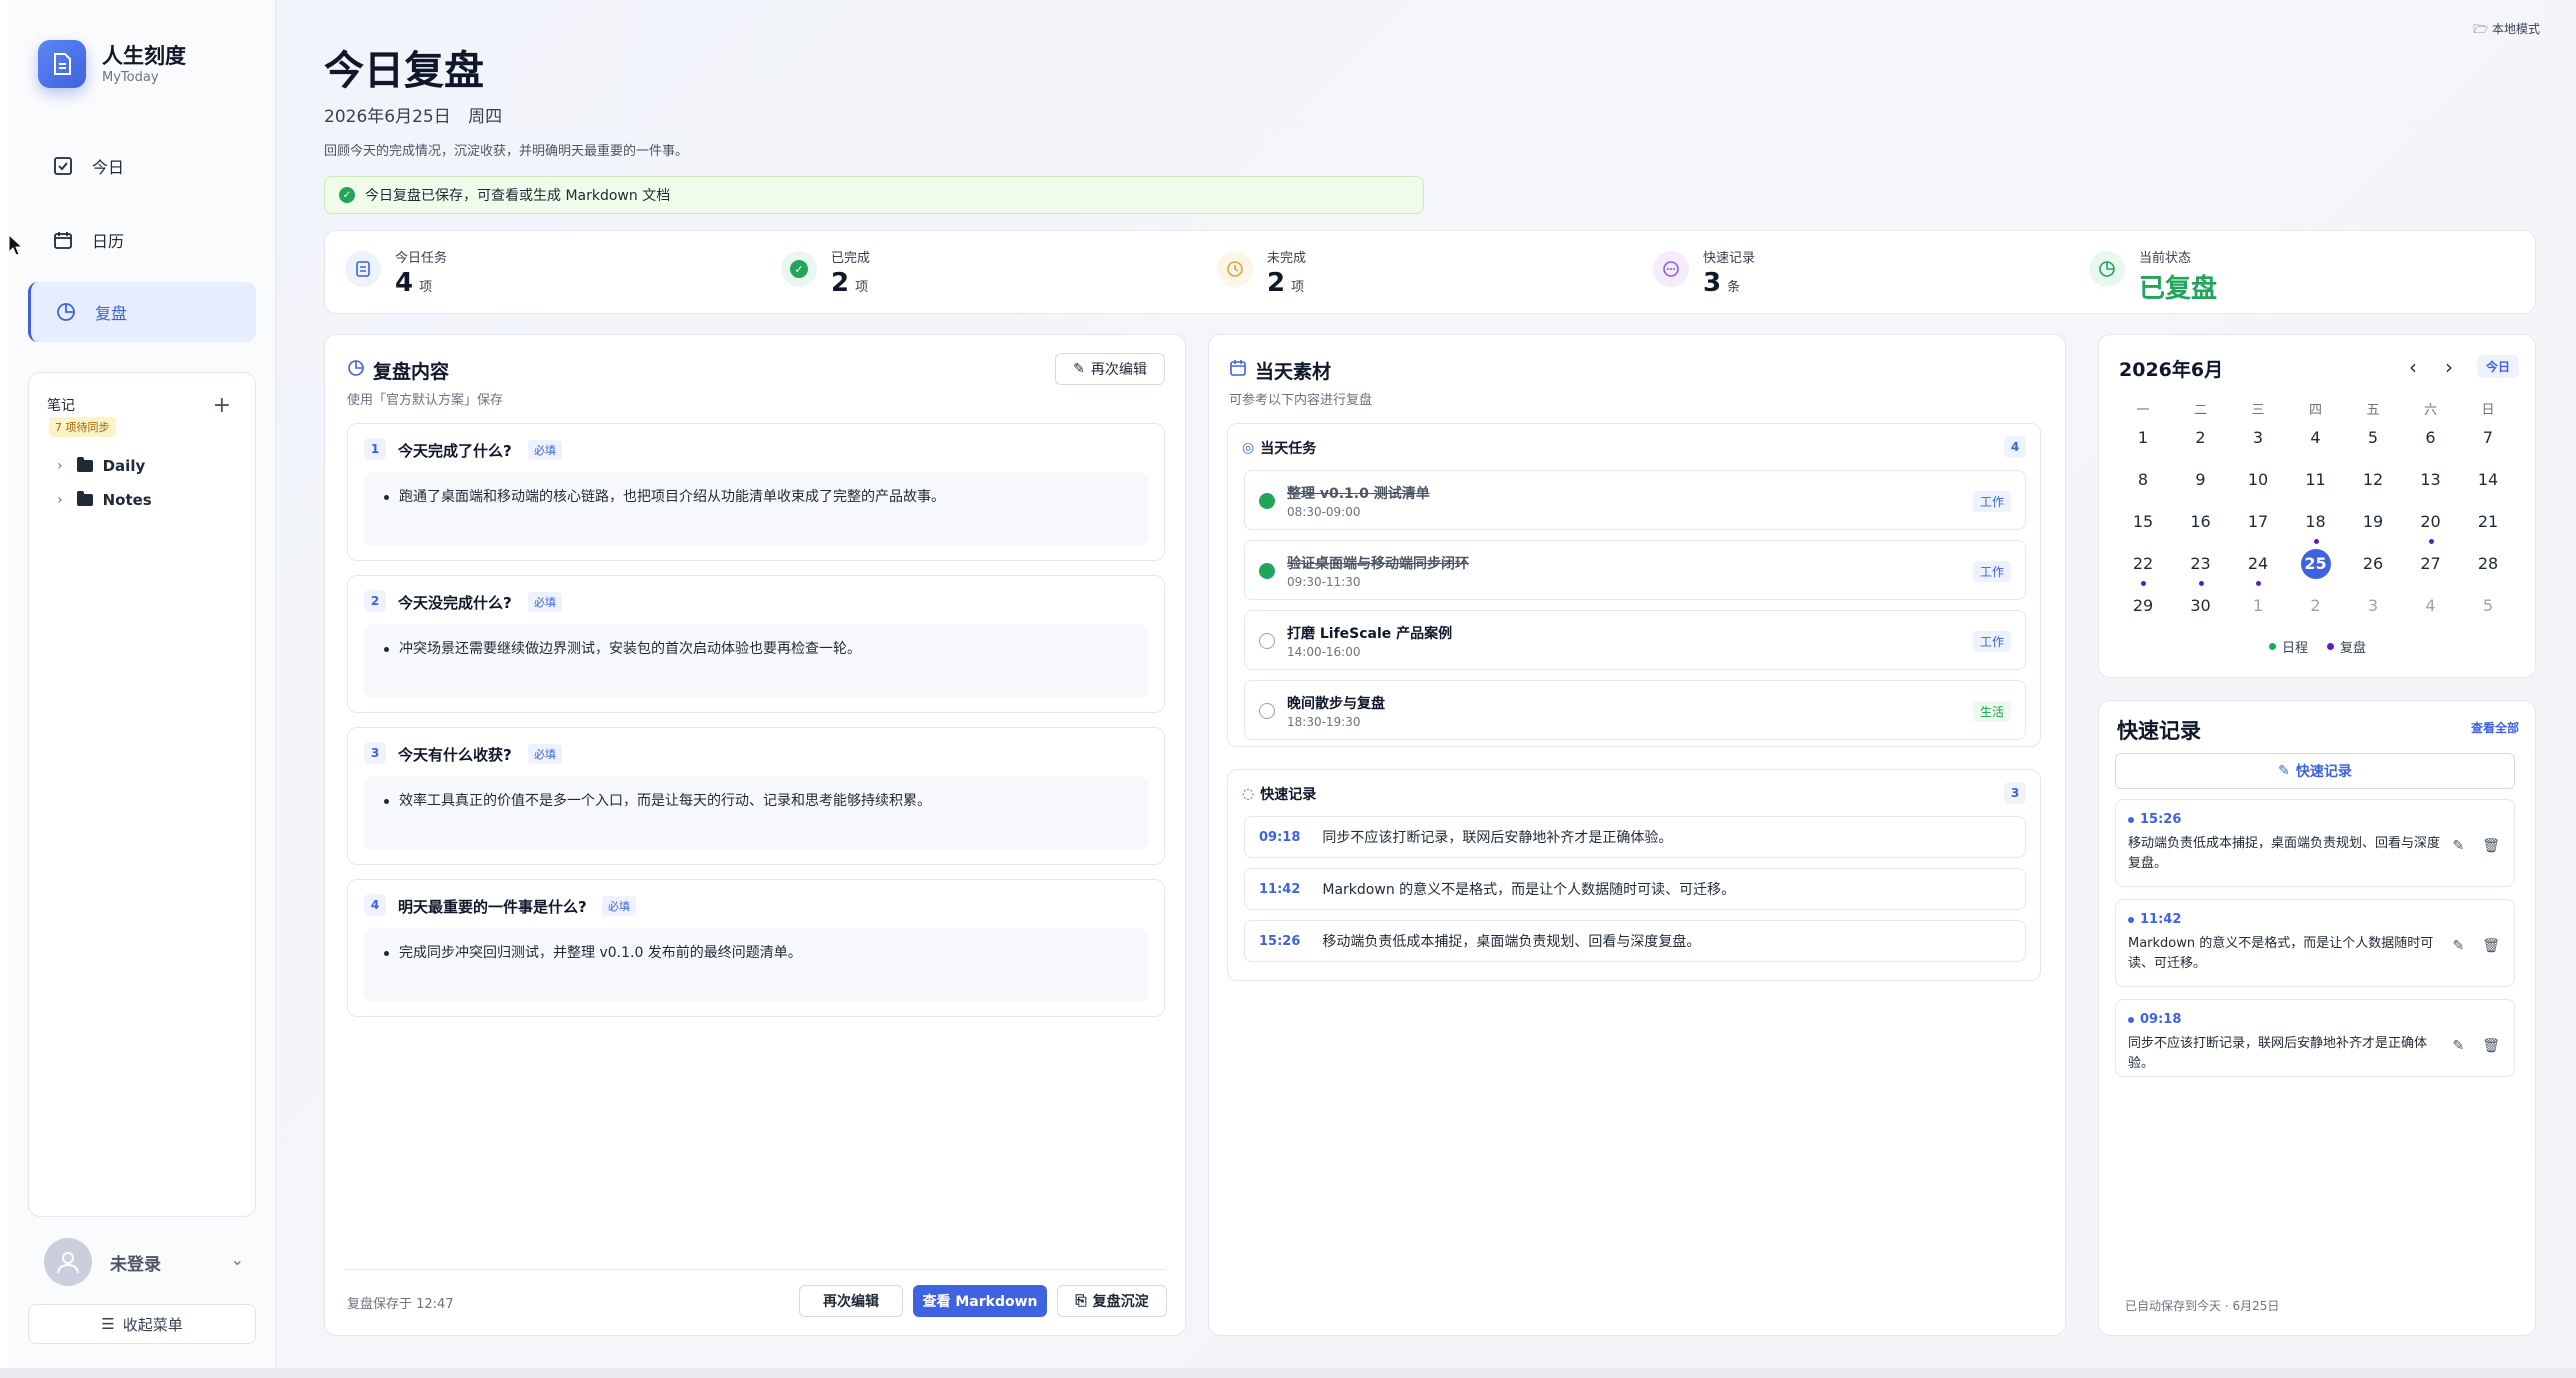 The width and height of the screenshot is (2576, 1378). I want to click on memo-text: 移动端负责低成本捕捉，桌面端负责规划、回看与深度复盘。, so click(1511, 942).